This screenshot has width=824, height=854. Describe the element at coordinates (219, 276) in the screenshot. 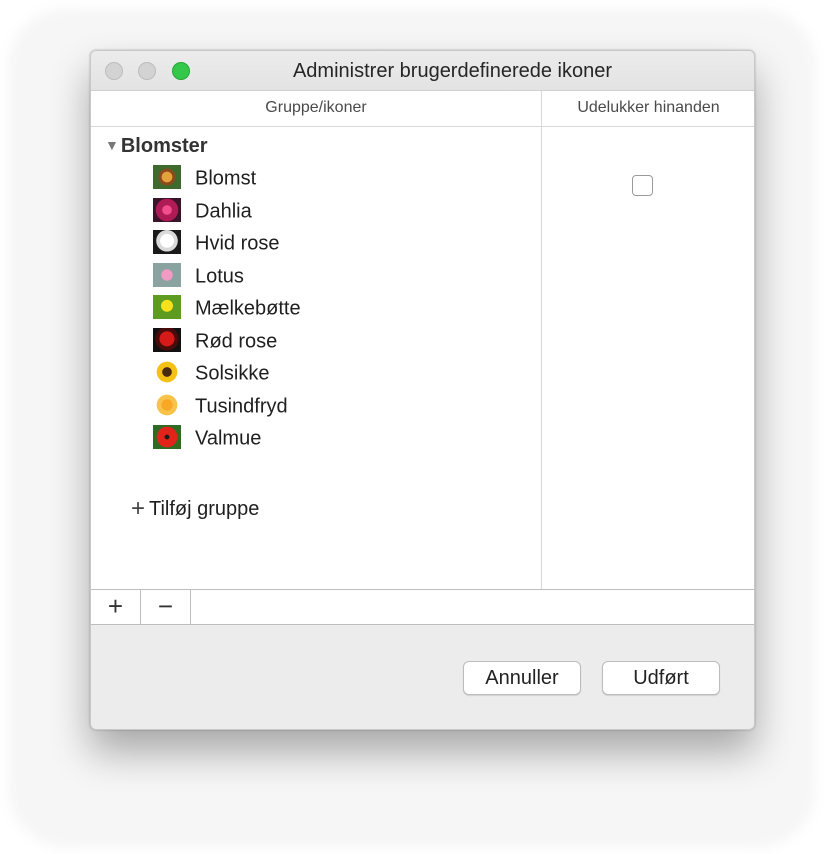

I see `icon-item-label: Lotus` at that location.